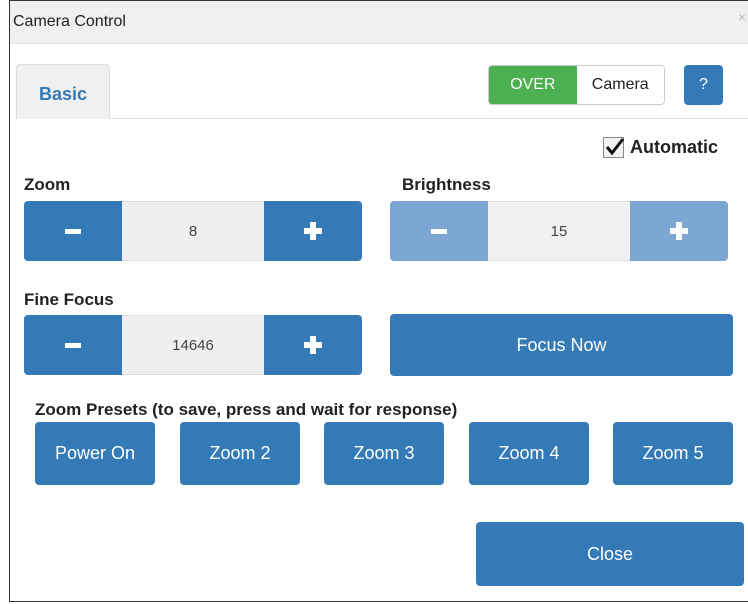 The image size is (748, 604). I want to click on checkbox-box, so click(614, 147).